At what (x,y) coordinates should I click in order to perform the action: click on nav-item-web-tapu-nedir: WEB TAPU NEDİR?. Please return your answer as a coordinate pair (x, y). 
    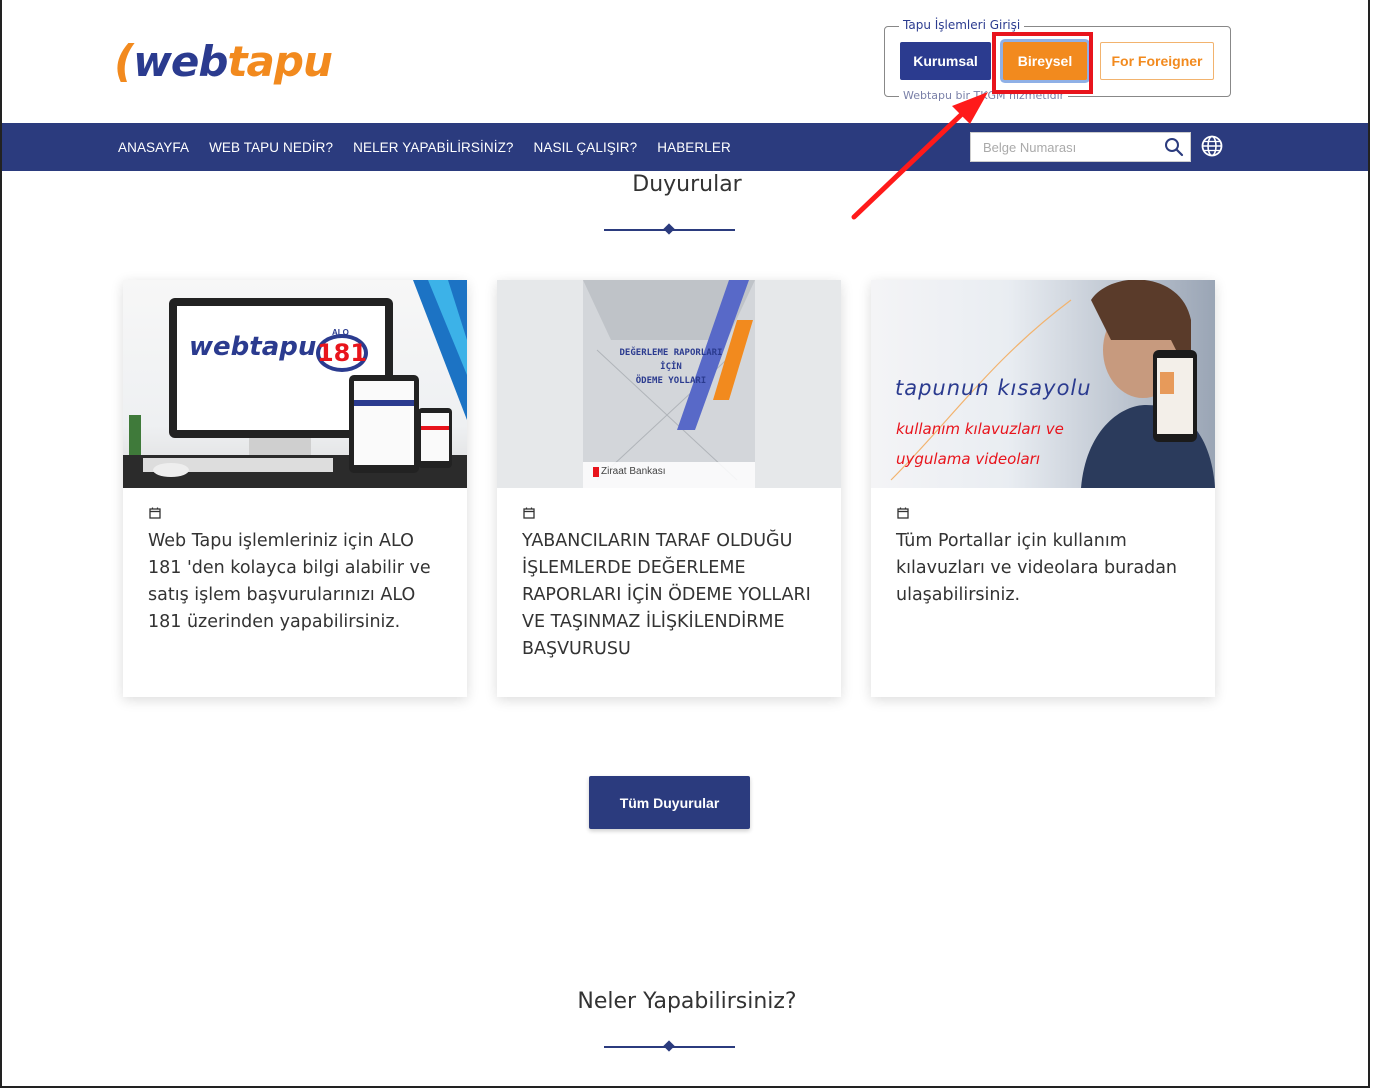
    Looking at the image, I should click on (271, 147).